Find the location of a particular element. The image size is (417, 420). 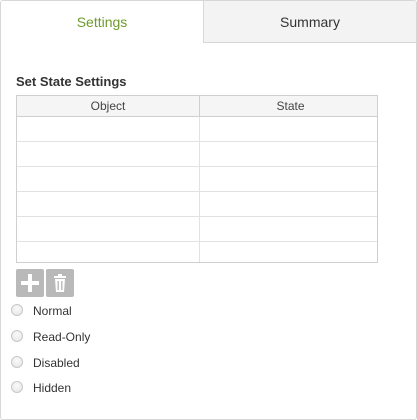

radio-label: Normal is located at coordinates (52, 311).